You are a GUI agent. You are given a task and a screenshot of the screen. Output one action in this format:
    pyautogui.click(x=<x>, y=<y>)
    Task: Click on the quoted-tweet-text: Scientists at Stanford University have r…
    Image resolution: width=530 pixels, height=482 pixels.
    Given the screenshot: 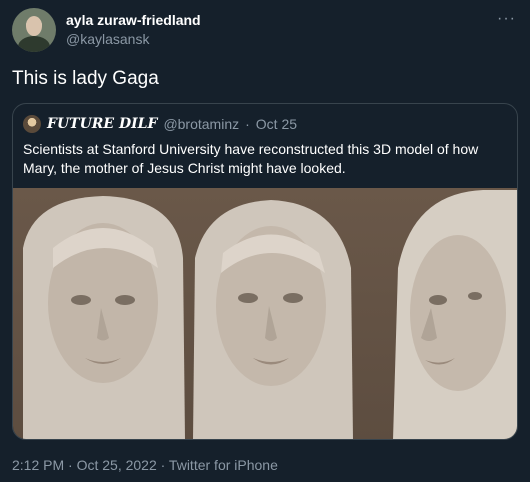 What is the action you would take?
    pyautogui.click(x=251, y=158)
    